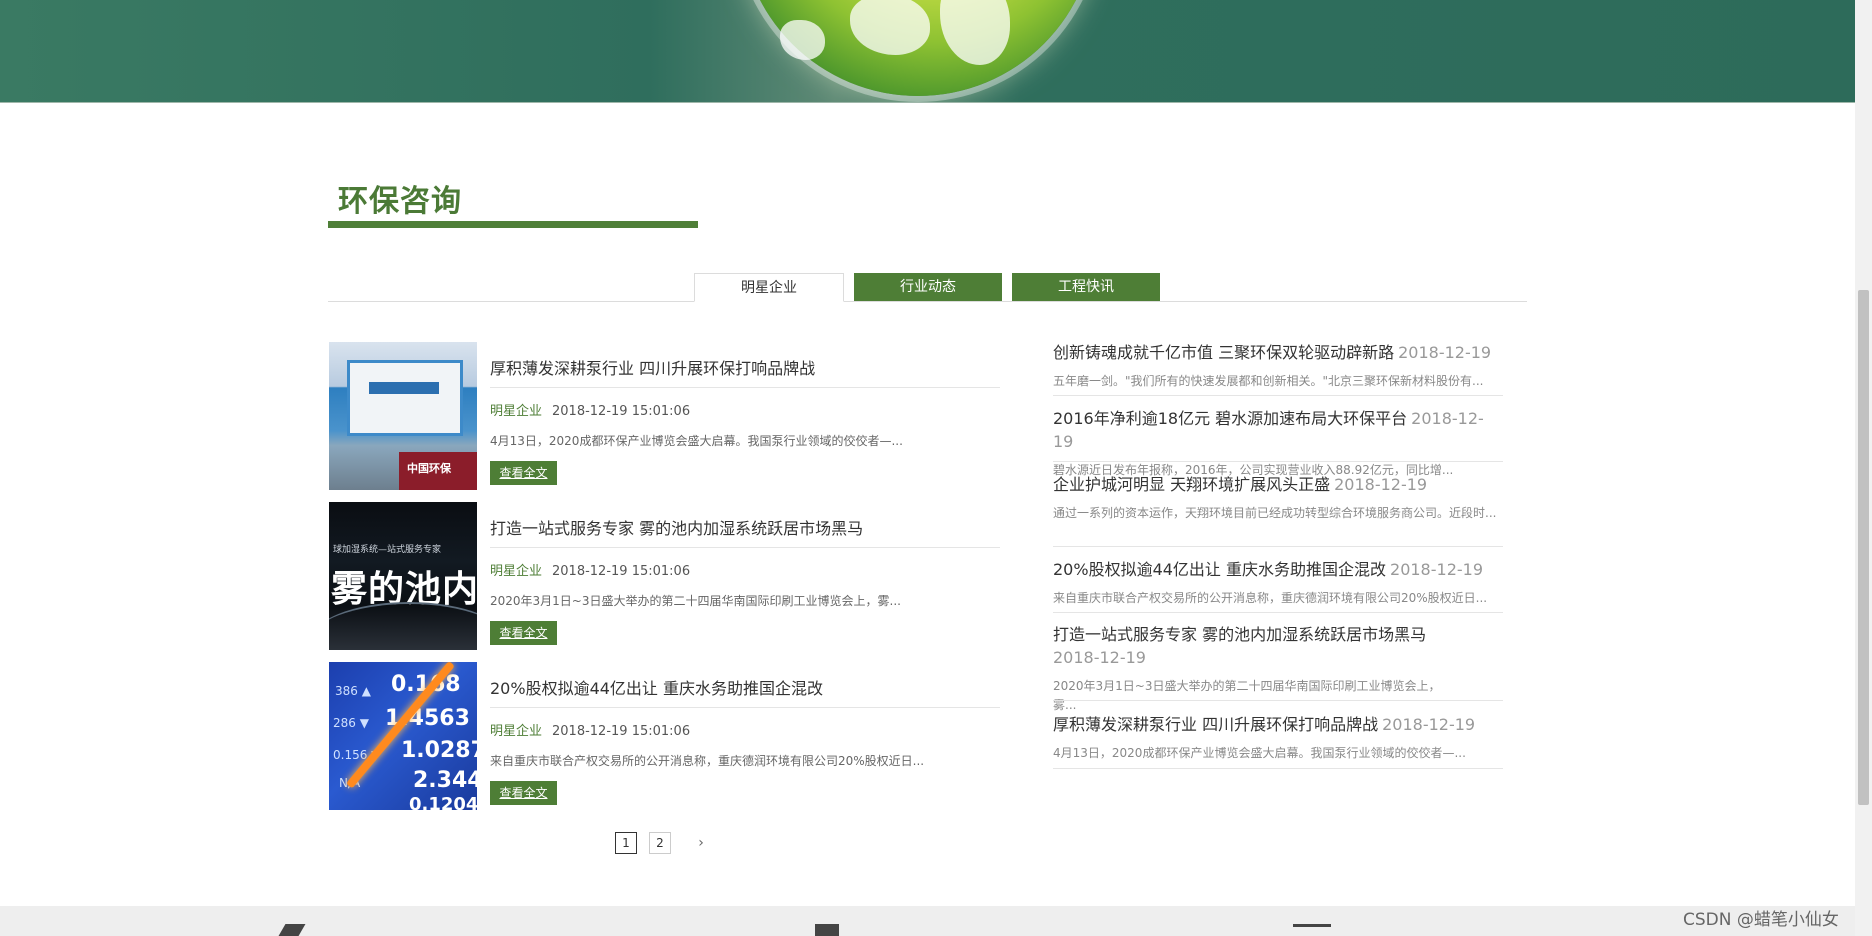  I want to click on csdn-watermark: CSDN @蜡笔小仙女, so click(1761, 920).